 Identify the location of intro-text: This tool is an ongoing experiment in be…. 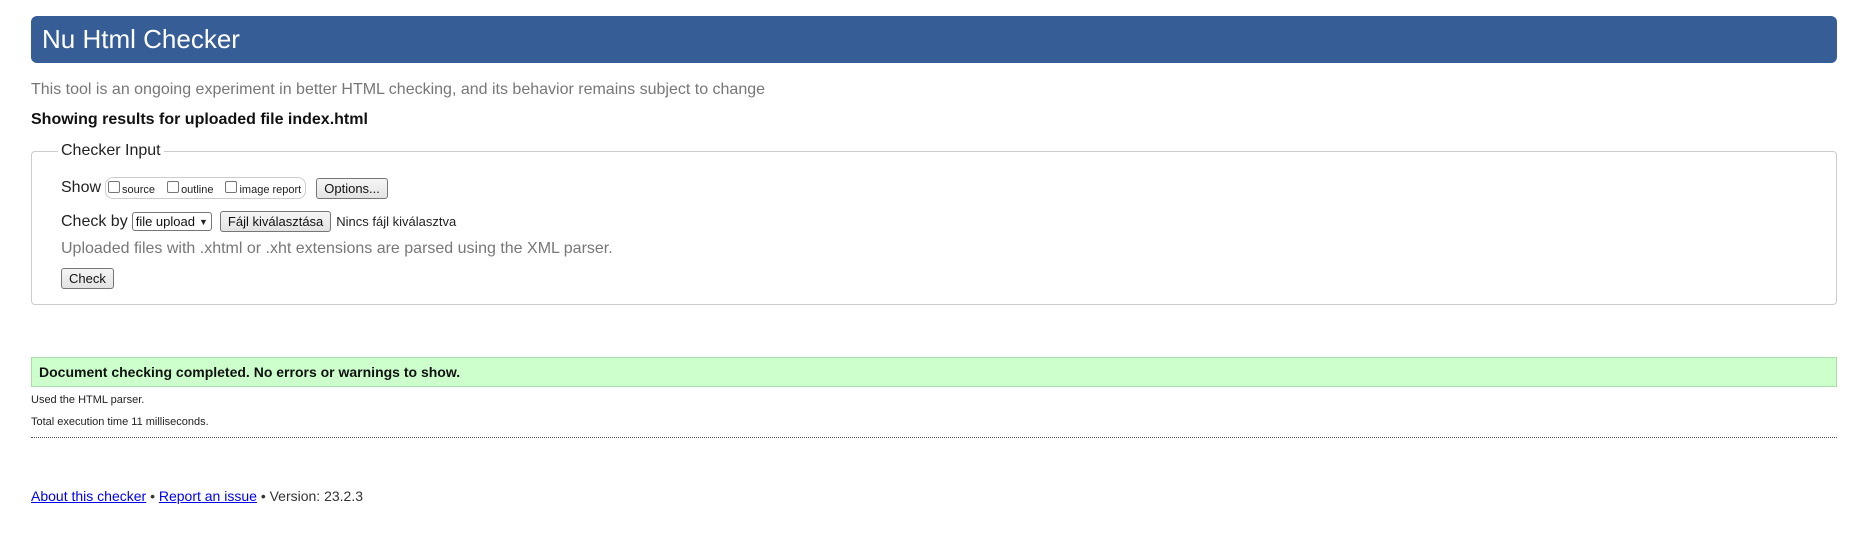
(398, 89).